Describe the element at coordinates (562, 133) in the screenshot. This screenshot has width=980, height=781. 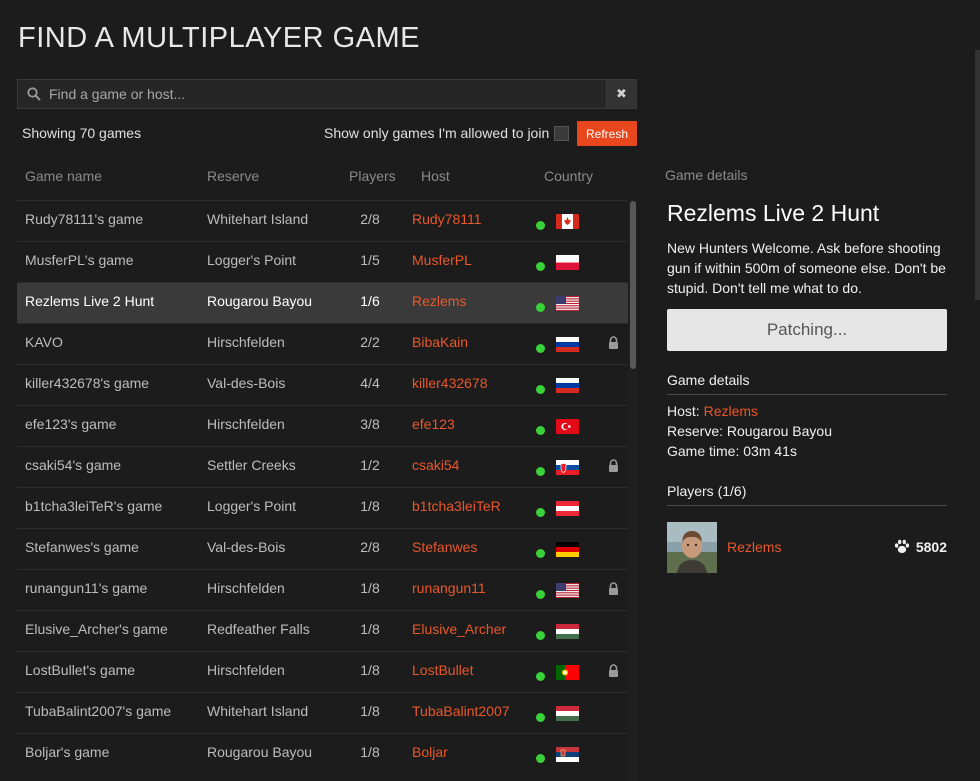
I see `allowed-filter-checkbox` at that location.